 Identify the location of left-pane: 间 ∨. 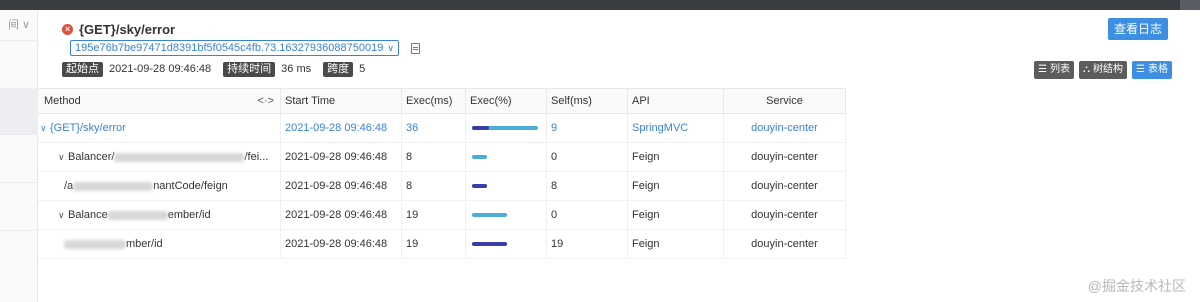
(19, 156).